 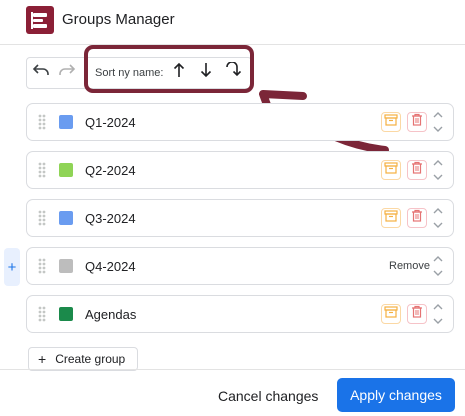 What do you see at coordinates (409, 266) in the screenshot?
I see `remove-button: Remove` at bounding box center [409, 266].